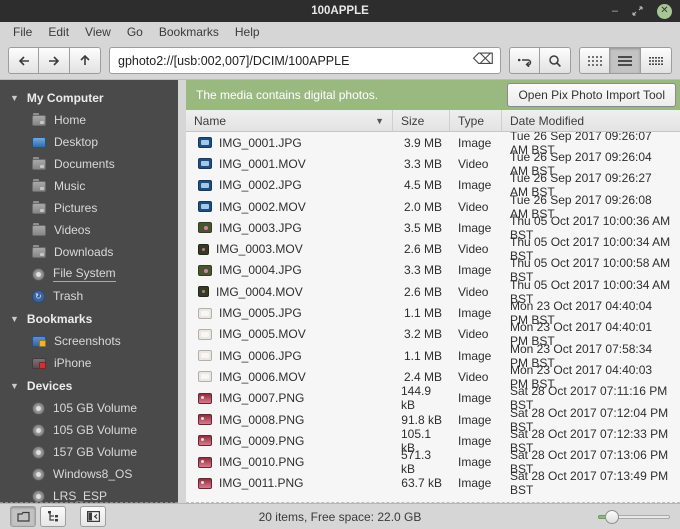 Image resolution: width=680 pixels, height=529 pixels. What do you see at coordinates (555, 60) in the screenshot?
I see `search-button` at bounding box center [555, 60].